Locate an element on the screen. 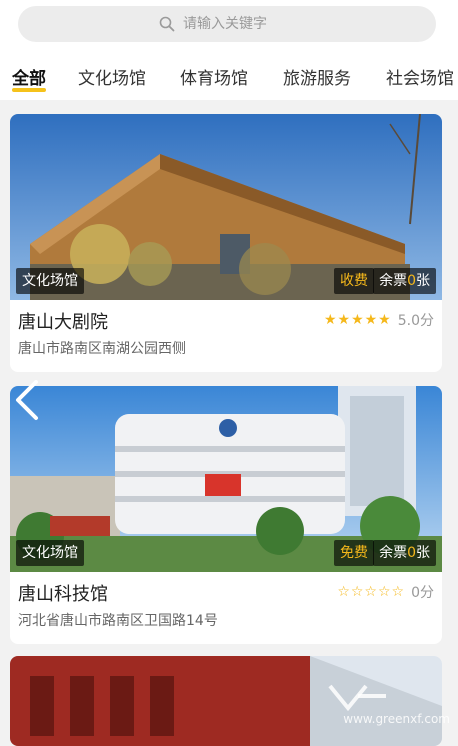 This screenshot has width=458, height=746. star-rating-icon: ☆☆☆☆☆ is located at coordinates (371, 592).